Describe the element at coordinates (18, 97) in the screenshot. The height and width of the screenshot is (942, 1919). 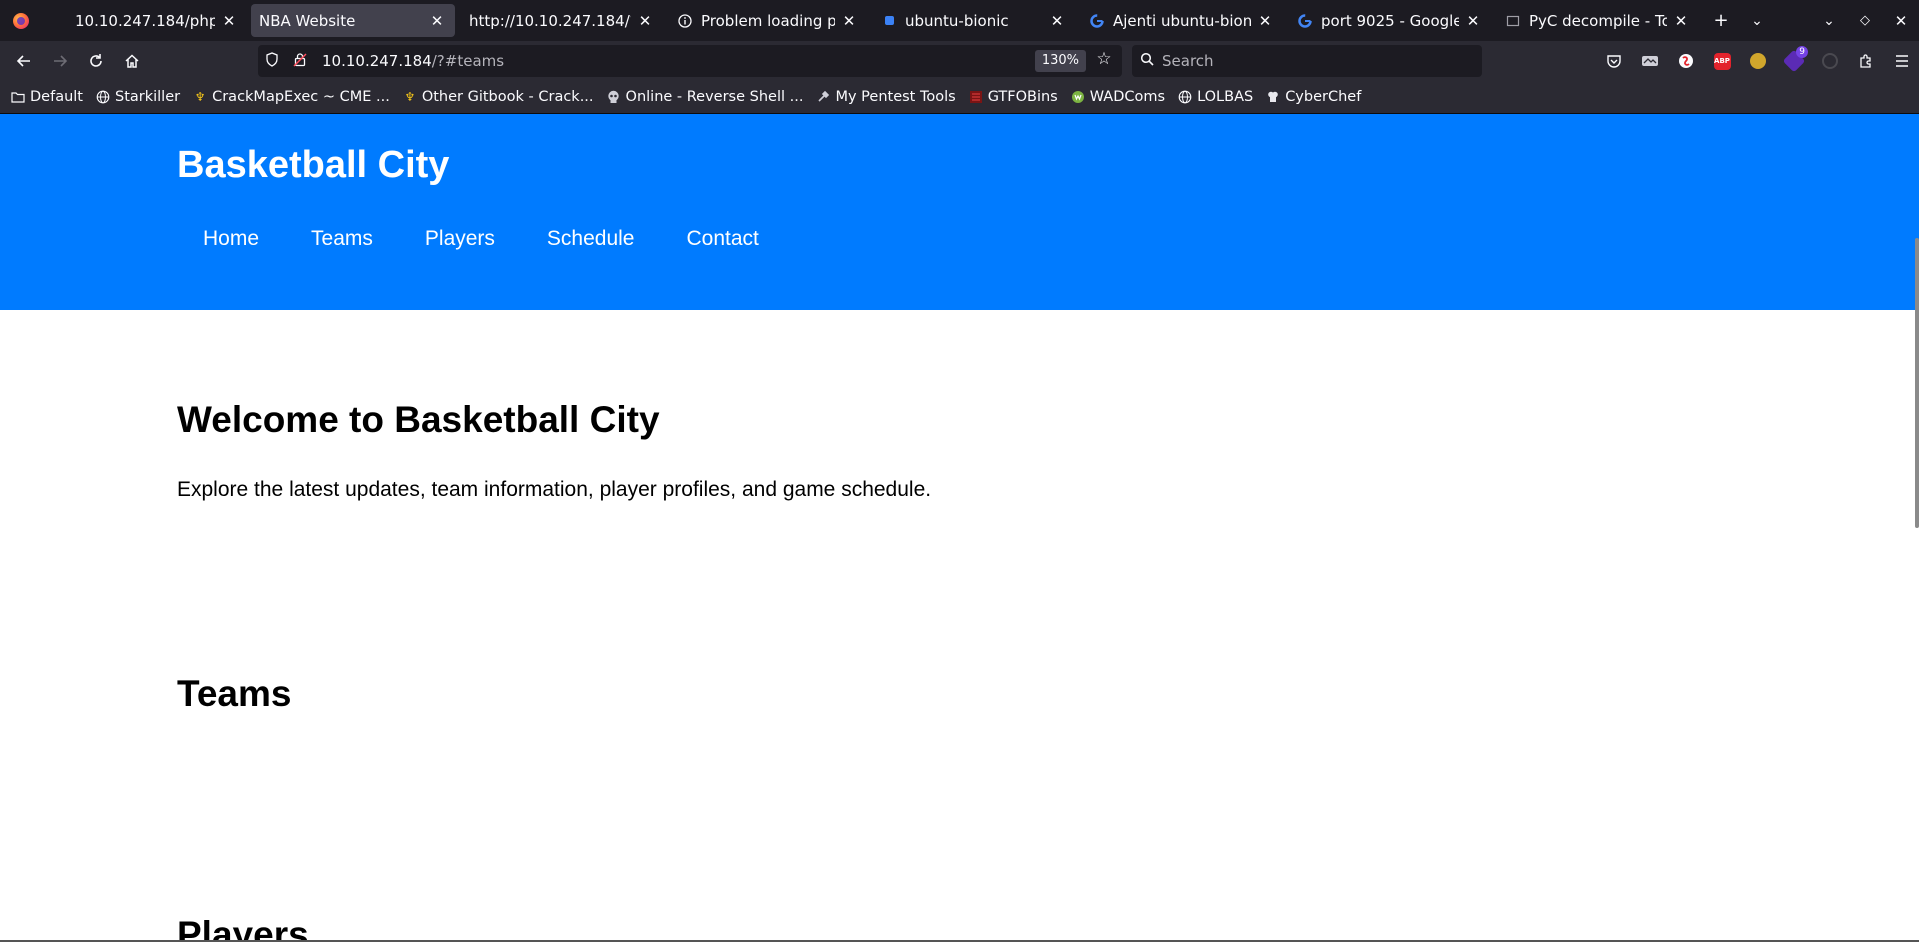
I see `folder-icon` at that location.